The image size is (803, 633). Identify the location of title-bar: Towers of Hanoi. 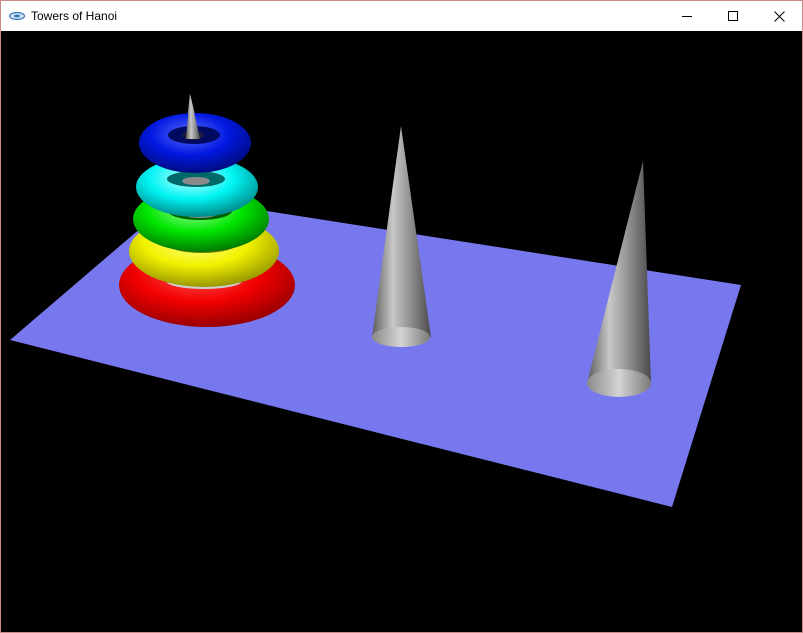
(401, 16).